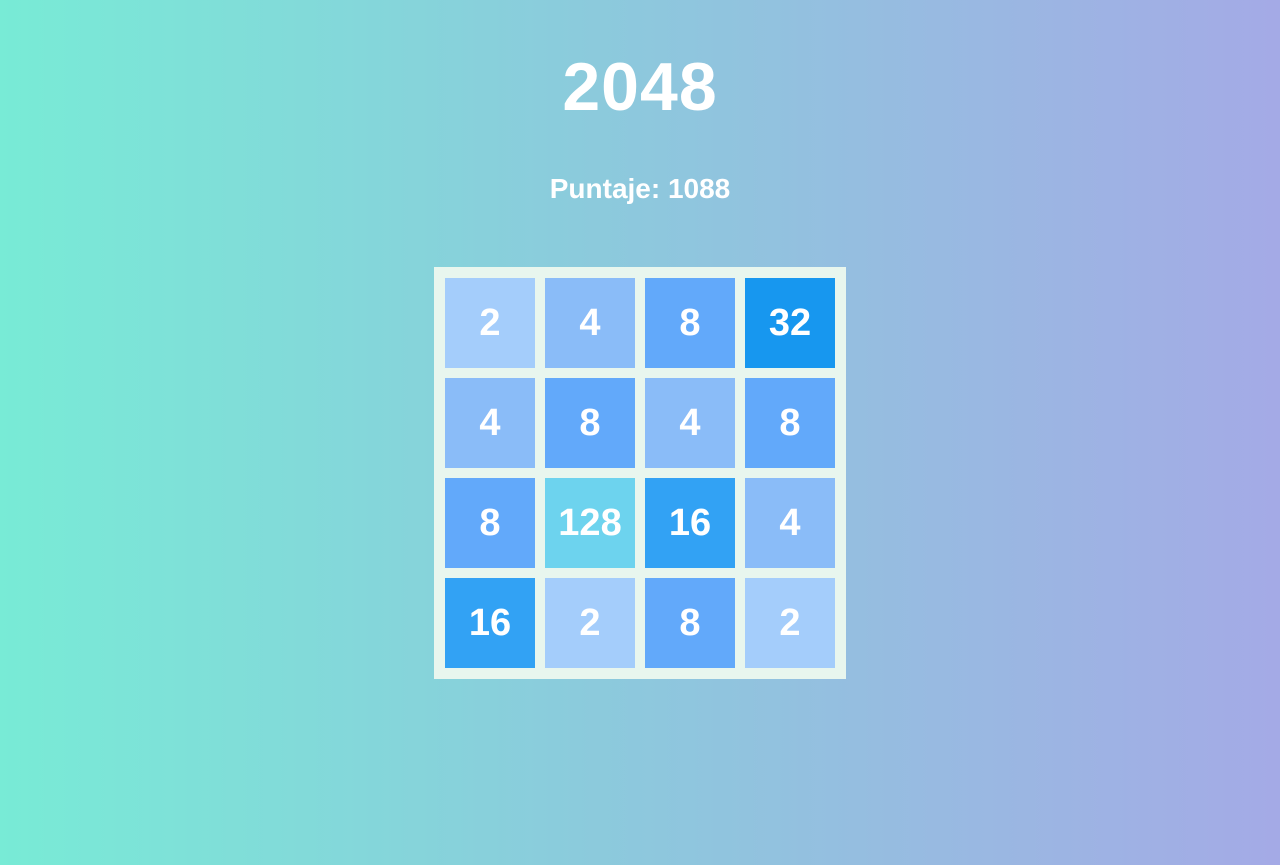  I want to click on game-title: 2048, so click(640, 87).